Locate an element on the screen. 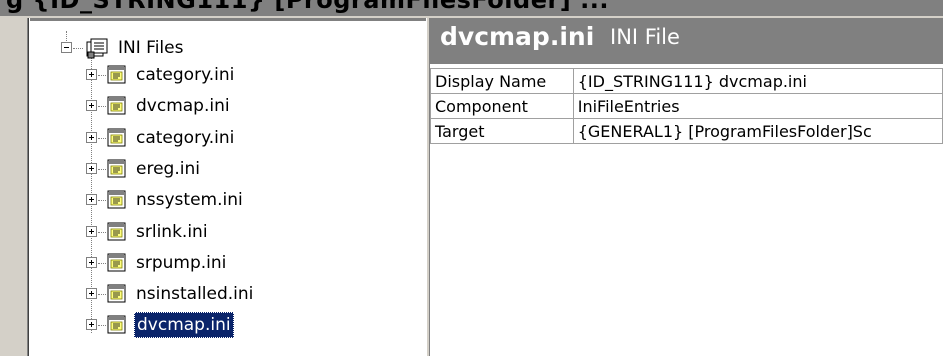 The height and width of the screenshot is (356, 943). property-row: Target {GENERAL1} [ProgramFilesFolder]Sc is located at coordinates (686, 131).